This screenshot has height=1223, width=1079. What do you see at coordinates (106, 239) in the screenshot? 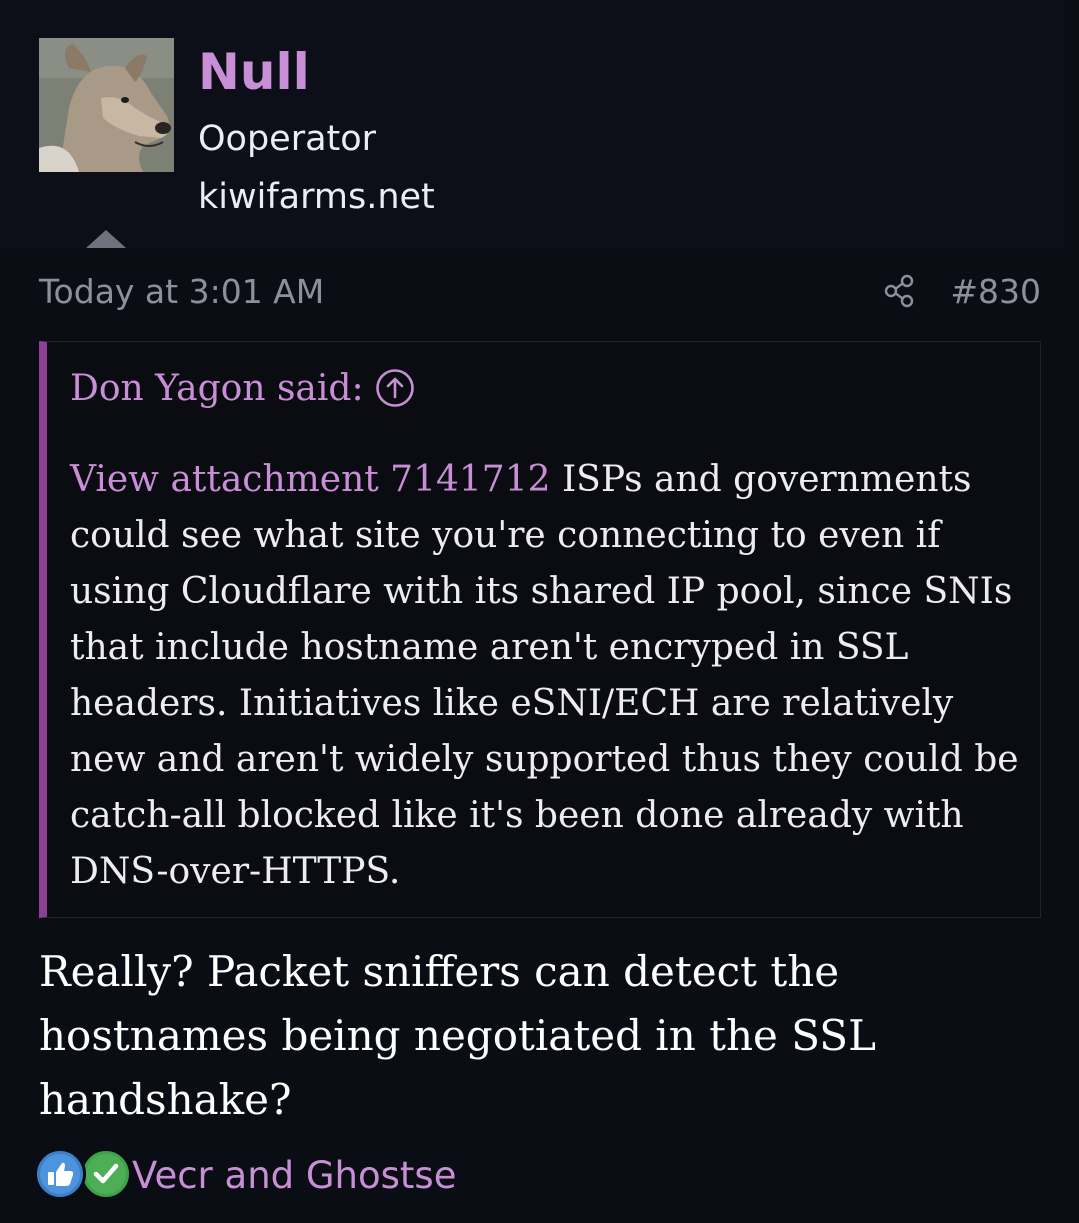
I see `caret-up-icon` at bounding box center [106, 239].